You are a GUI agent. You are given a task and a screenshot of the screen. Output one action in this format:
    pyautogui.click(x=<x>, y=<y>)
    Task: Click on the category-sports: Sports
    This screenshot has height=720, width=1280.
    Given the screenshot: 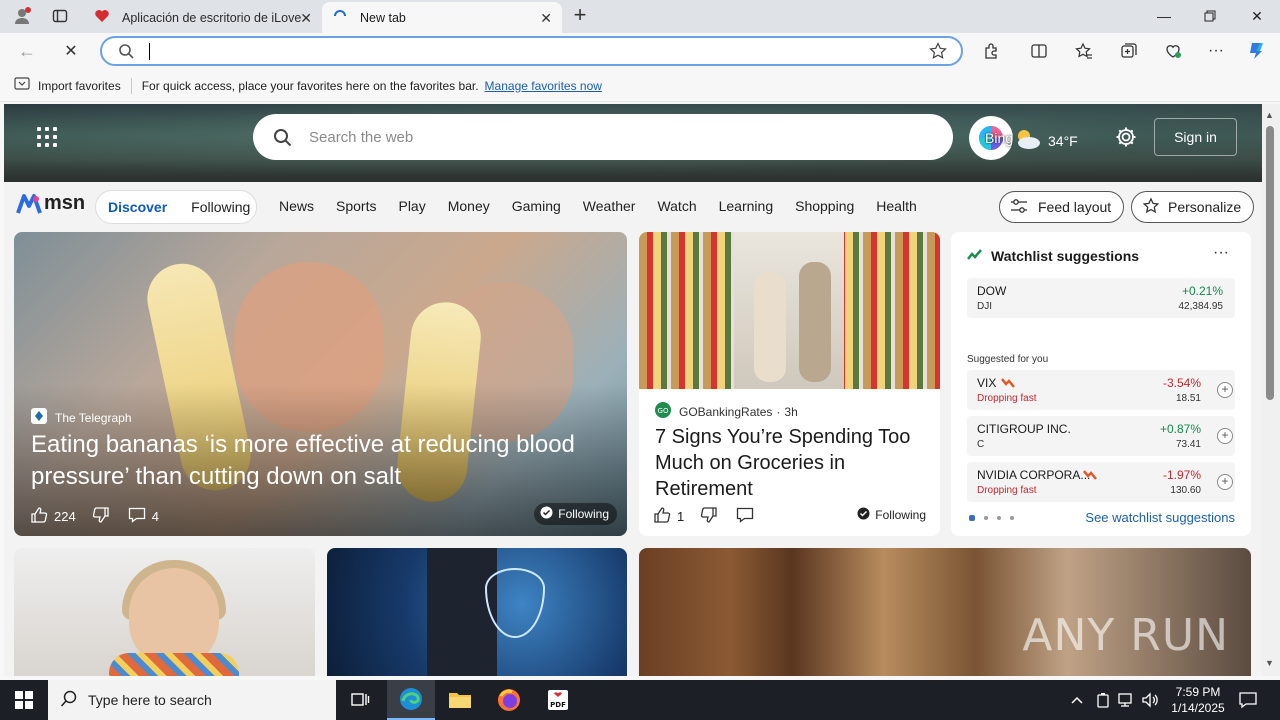 What is the action you would take?
    pyautogui.click(x=356, y=206)
    